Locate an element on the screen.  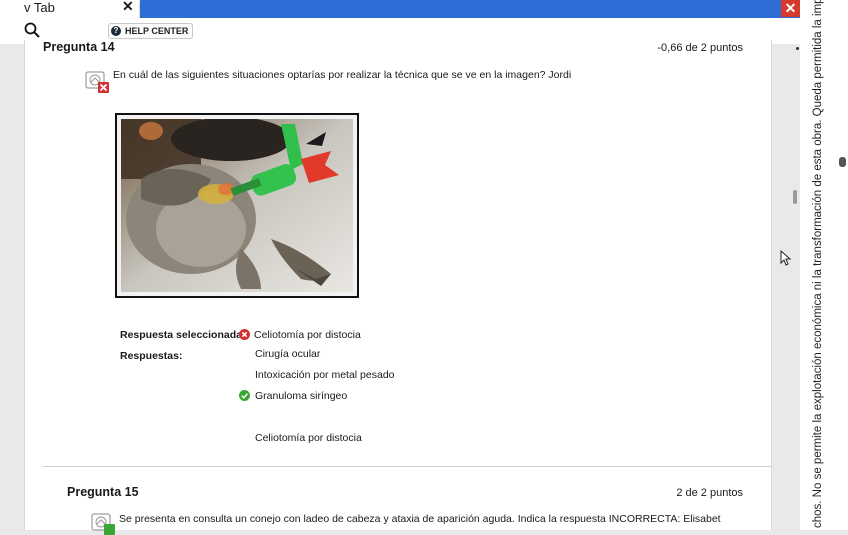
question-points: -0,66 de 2 puntos is located at coordinates (700, 48).